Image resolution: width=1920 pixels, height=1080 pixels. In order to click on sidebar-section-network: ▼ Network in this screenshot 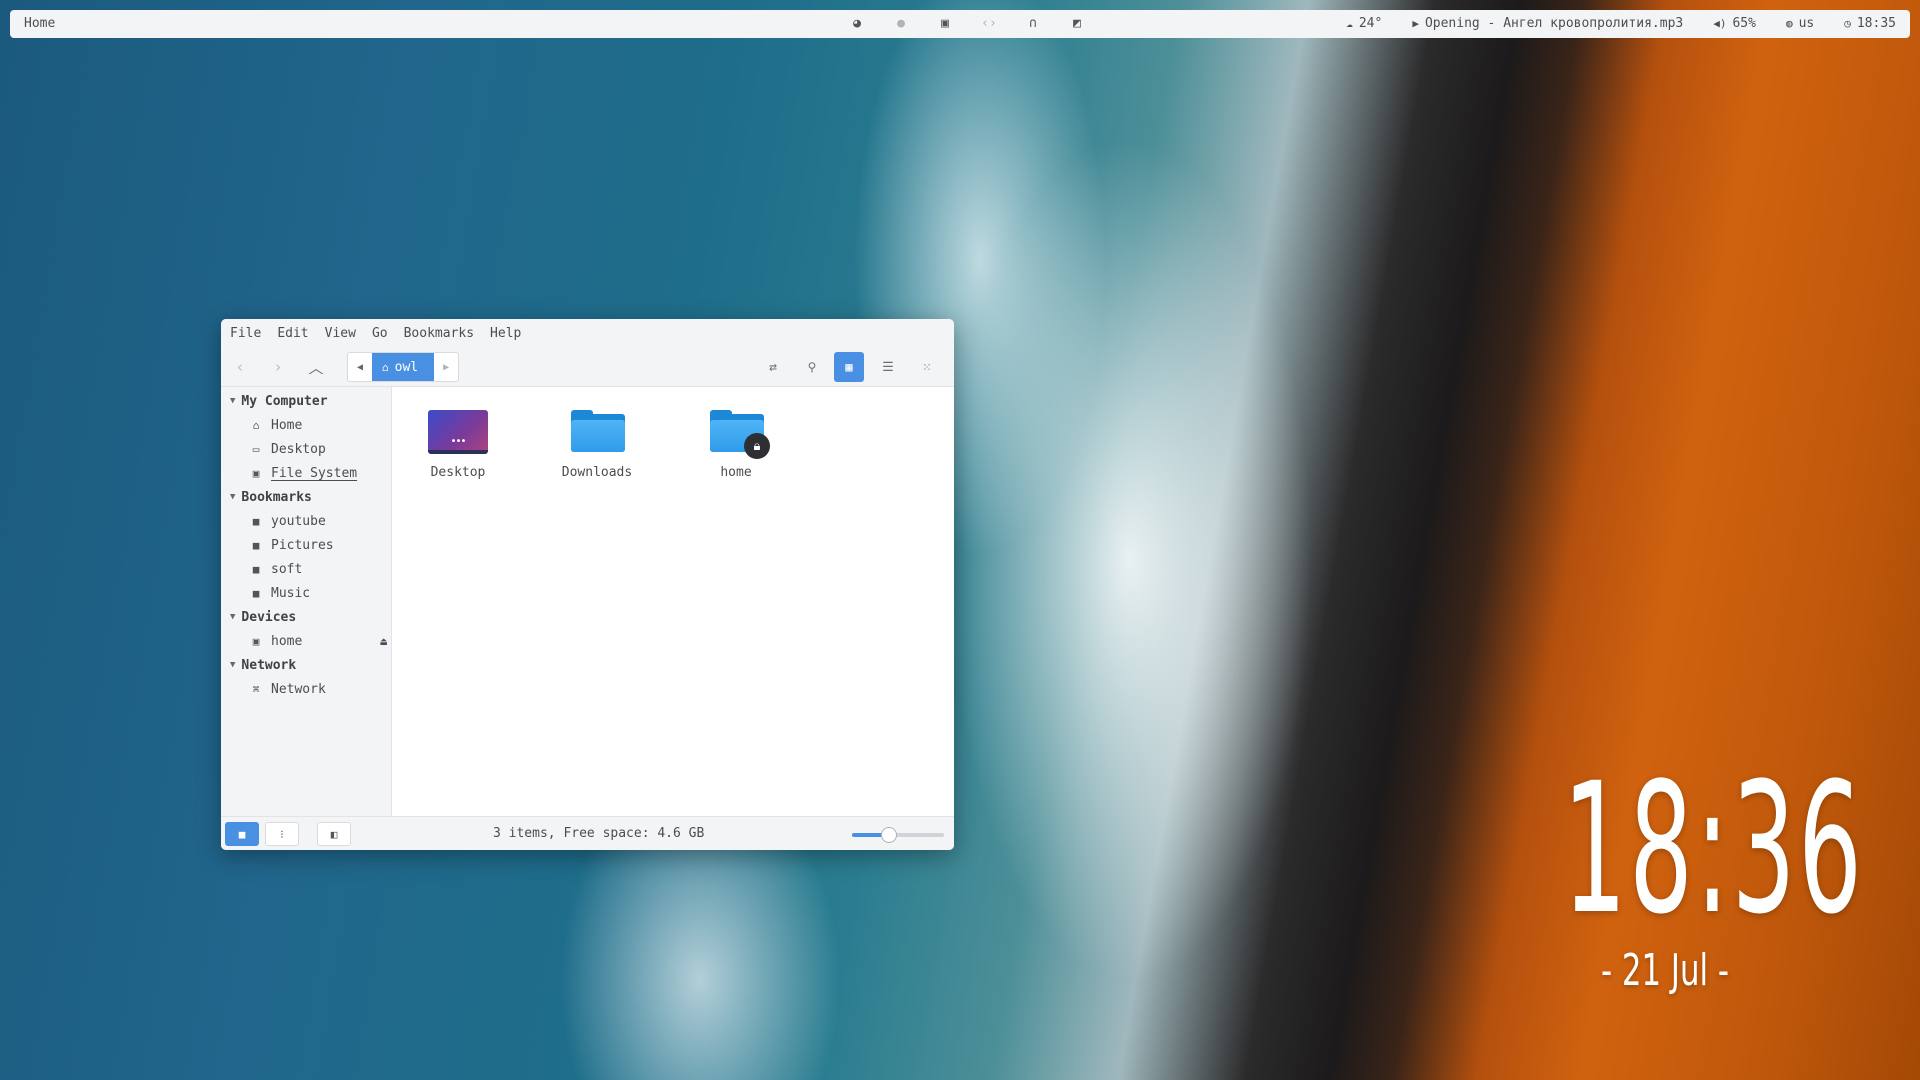, I will do `click(306, 665)`.